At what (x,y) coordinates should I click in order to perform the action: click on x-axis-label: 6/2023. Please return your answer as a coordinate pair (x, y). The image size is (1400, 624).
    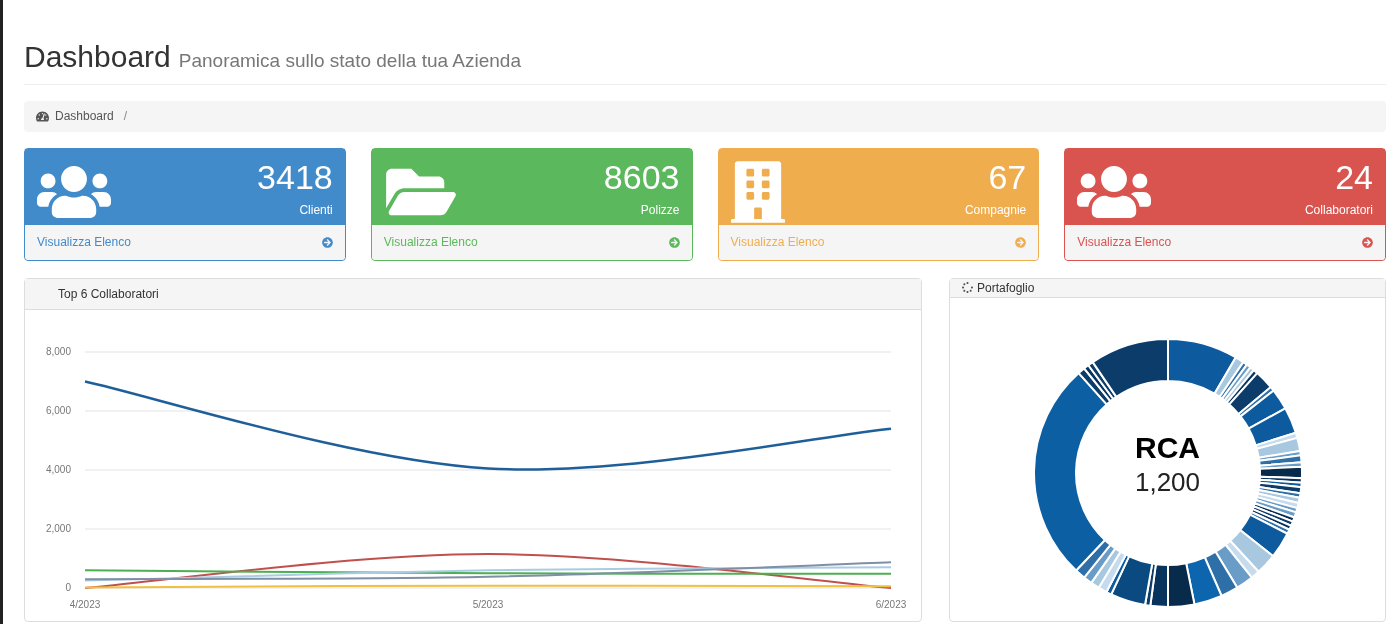
    Looking at the image, I should click on (891, 604).